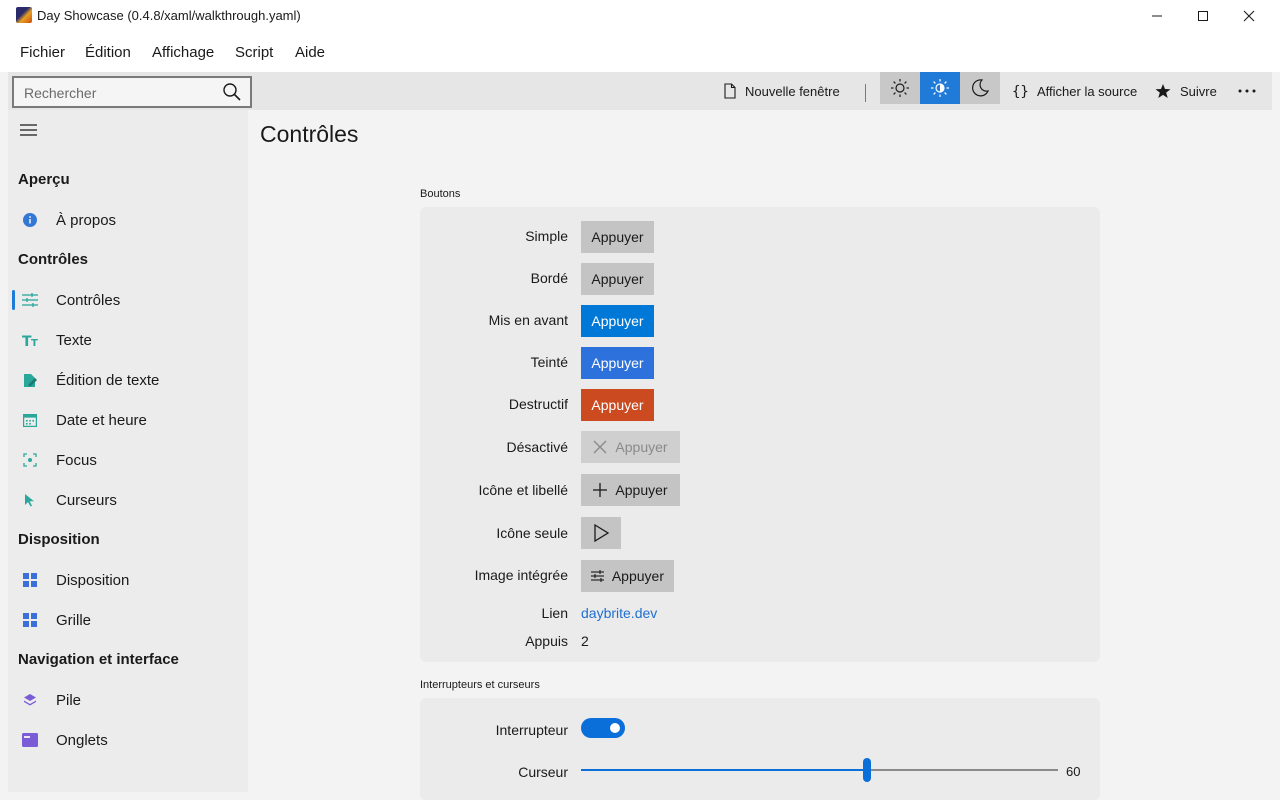 The width and height of the screenshot is (1280, 800). Describe the element at coordinates (128, 500) in the screenshot. I see `sidebar-item-cursors: Curseurs` at that location.